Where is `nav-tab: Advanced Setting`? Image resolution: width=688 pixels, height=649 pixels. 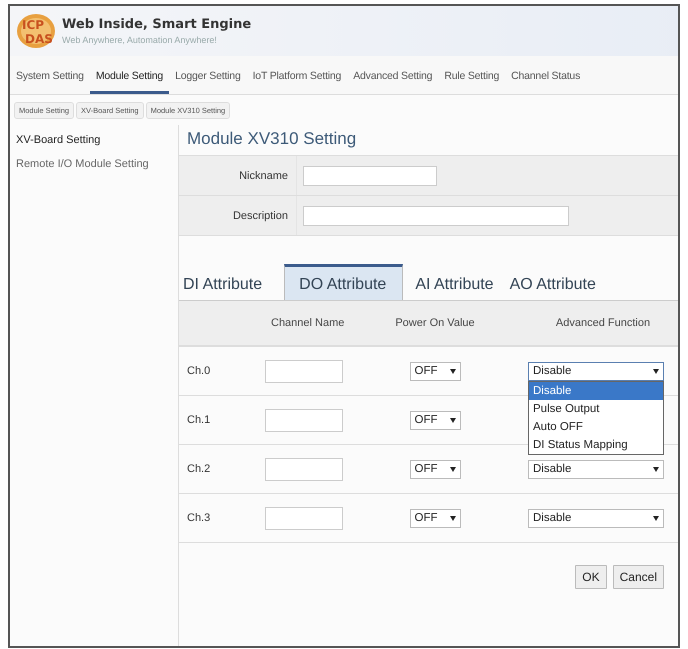 nav-tab: Advanced Setting is located at coordinates (392, 79).